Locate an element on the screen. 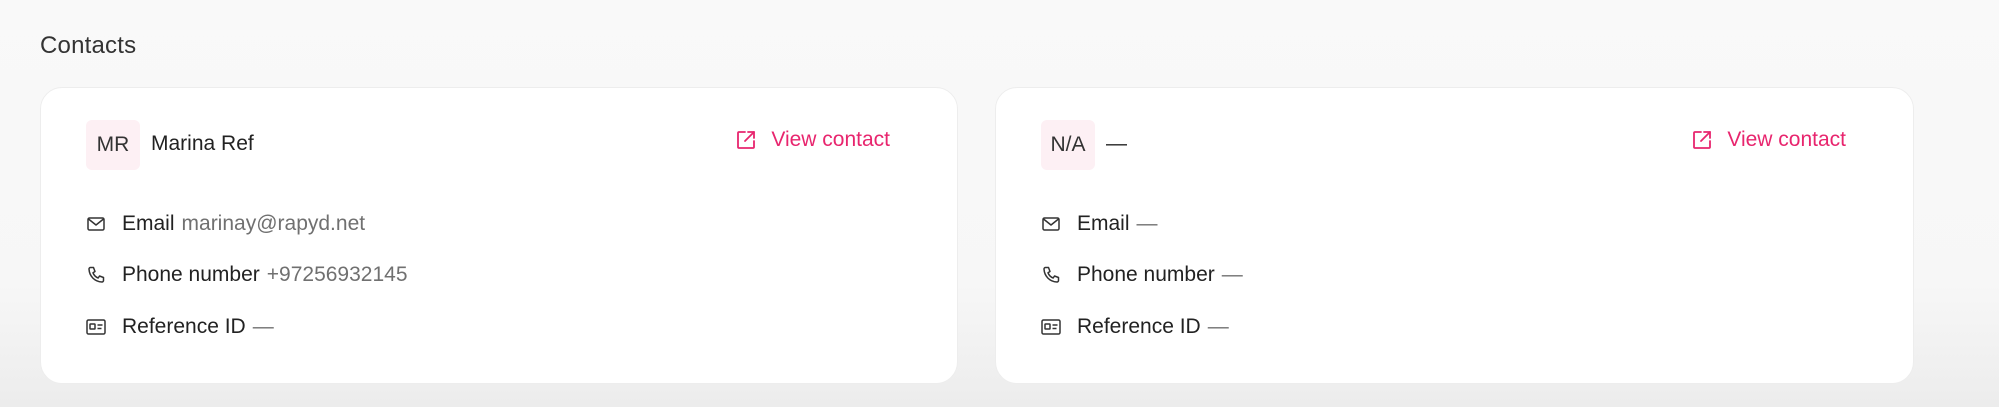 The width and height of the screenshot is (1999, 407). phone-row: Phone number +97256932145 is located at coordinates (247, 275).